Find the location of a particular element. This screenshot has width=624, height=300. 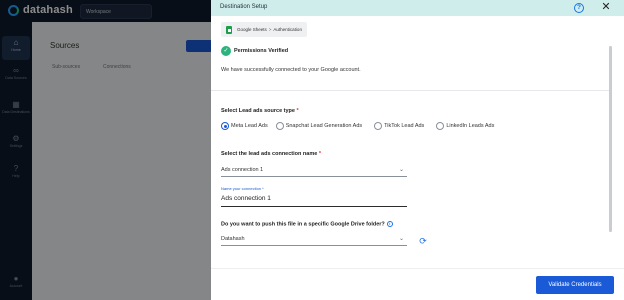

radio-tiktok-lead-ads: TikTok Lead Ads is located at coordinates (399, 126).